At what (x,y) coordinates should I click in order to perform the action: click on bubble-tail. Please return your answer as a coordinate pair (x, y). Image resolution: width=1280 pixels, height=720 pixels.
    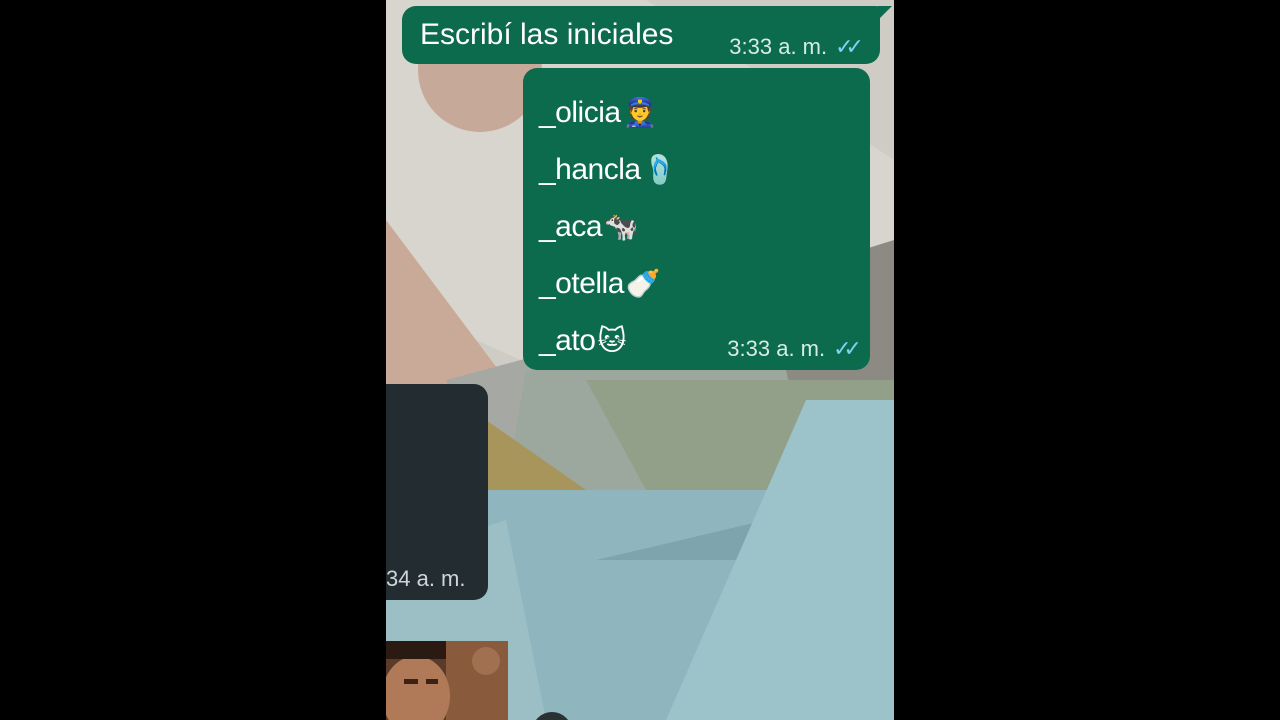
    Looking at the image, I should click on (885, 13).